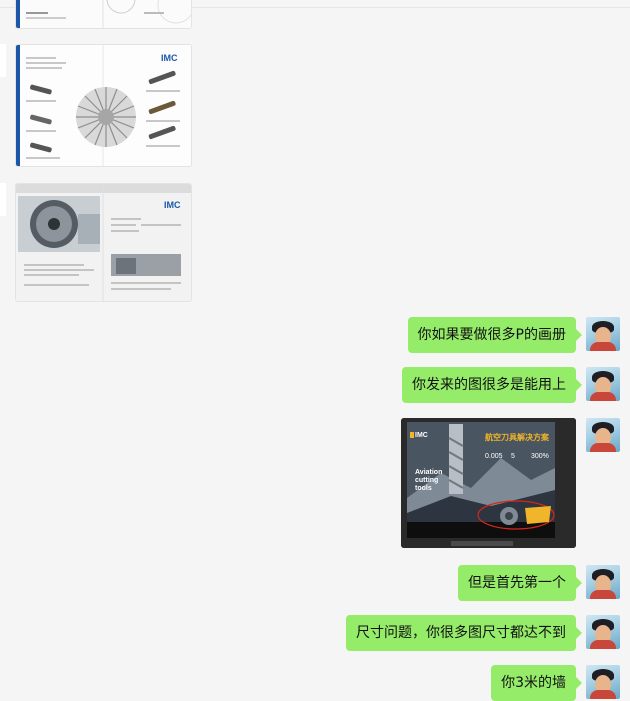 This screenshot has width=630, height=701. I want to click on image-message, so click(103, 14).